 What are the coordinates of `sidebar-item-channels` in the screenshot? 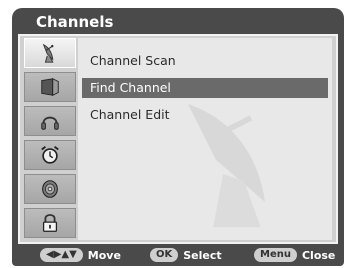 It's located at (50, 53).